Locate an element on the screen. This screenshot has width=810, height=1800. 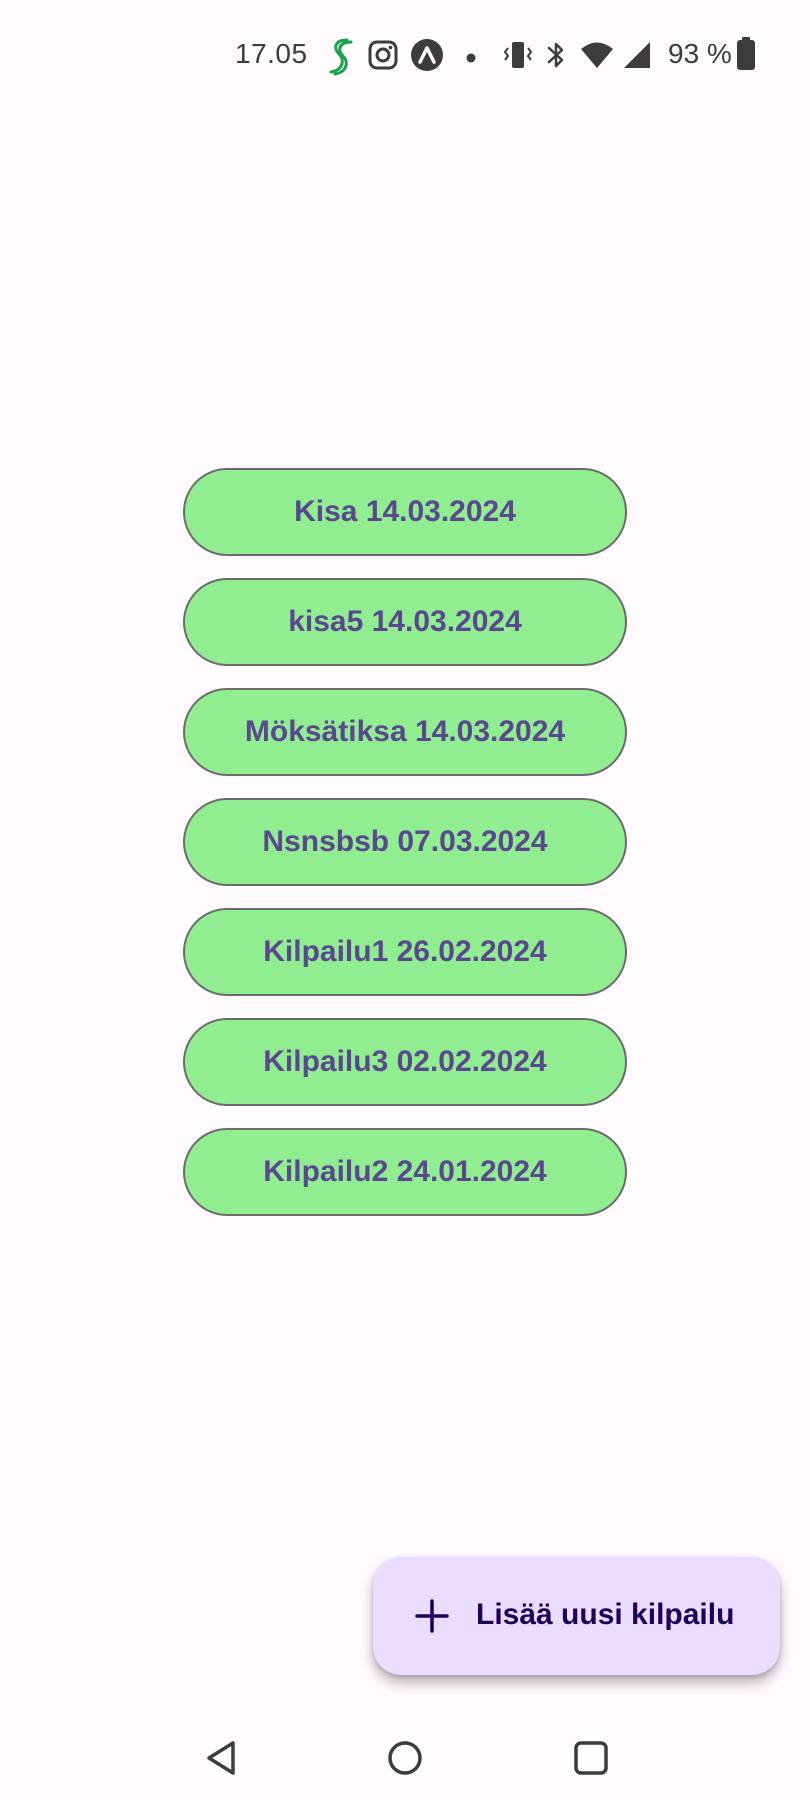
battery-icon is located at coordinates (746, 56).